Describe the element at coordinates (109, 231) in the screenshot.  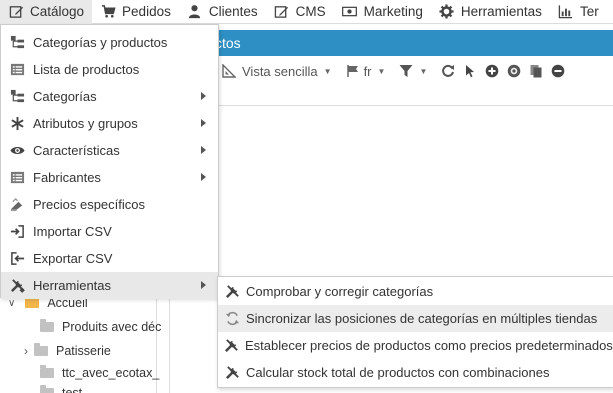
I see `menu-item-importar-csv: Importar CSV` at that location.